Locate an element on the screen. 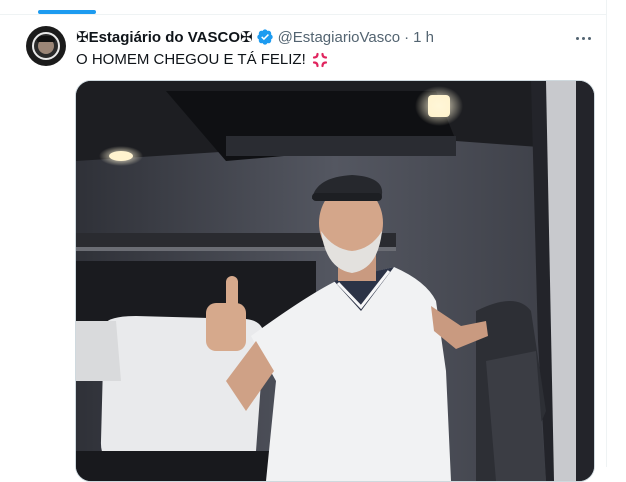 The image size is (626, 482). tweet-text-content: O HOMEM CHEGOU E TÁ FELIZ! is located at coordinates (191, 59).